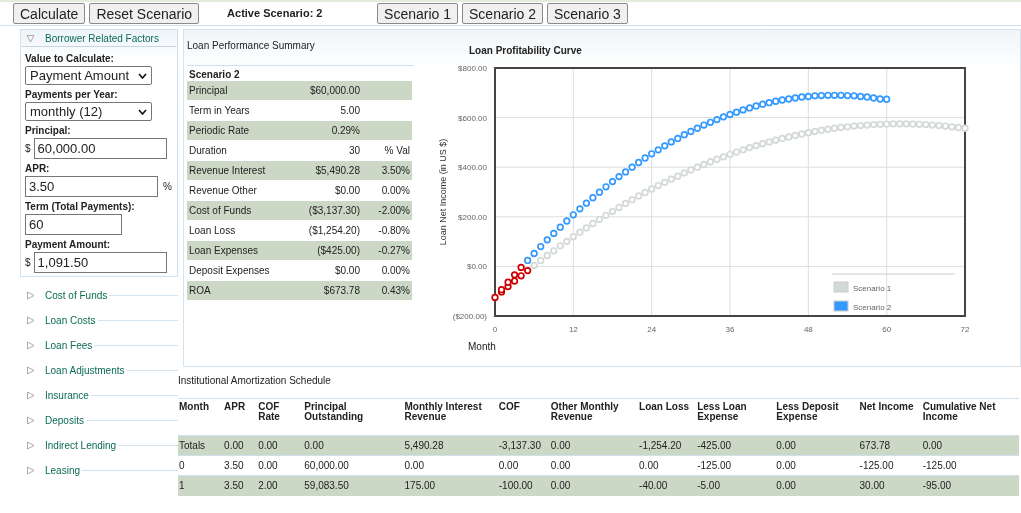  What do you see at coordinates (70, 59) in the screenshot?
I see `field-label: Value to Calculate:` at bounding box center [70, 59].